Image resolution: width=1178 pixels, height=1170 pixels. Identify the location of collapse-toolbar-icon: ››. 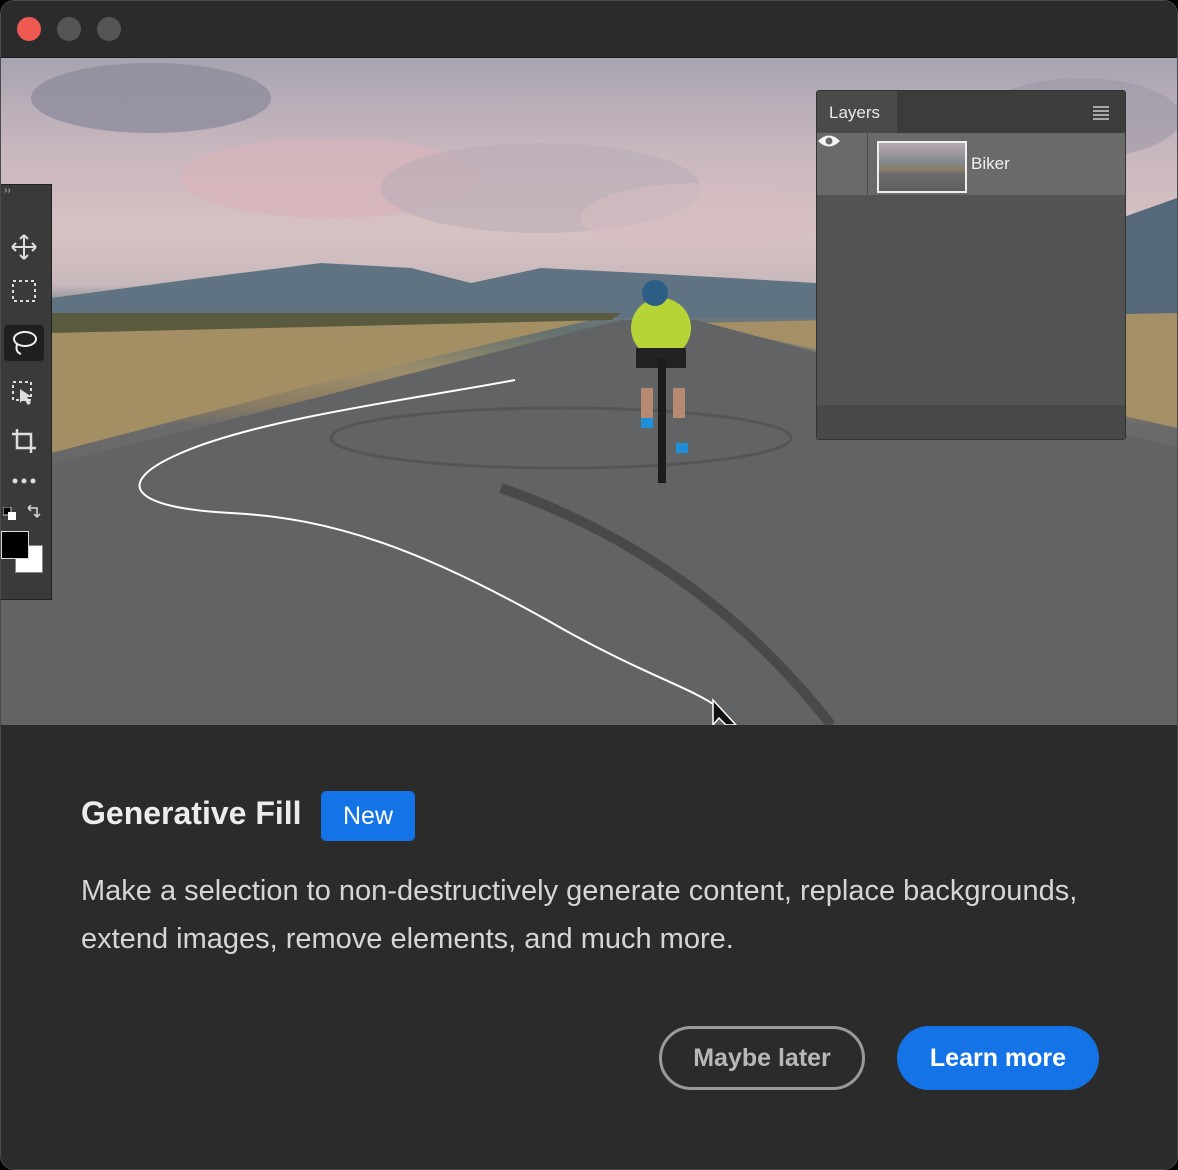
(7, 190).